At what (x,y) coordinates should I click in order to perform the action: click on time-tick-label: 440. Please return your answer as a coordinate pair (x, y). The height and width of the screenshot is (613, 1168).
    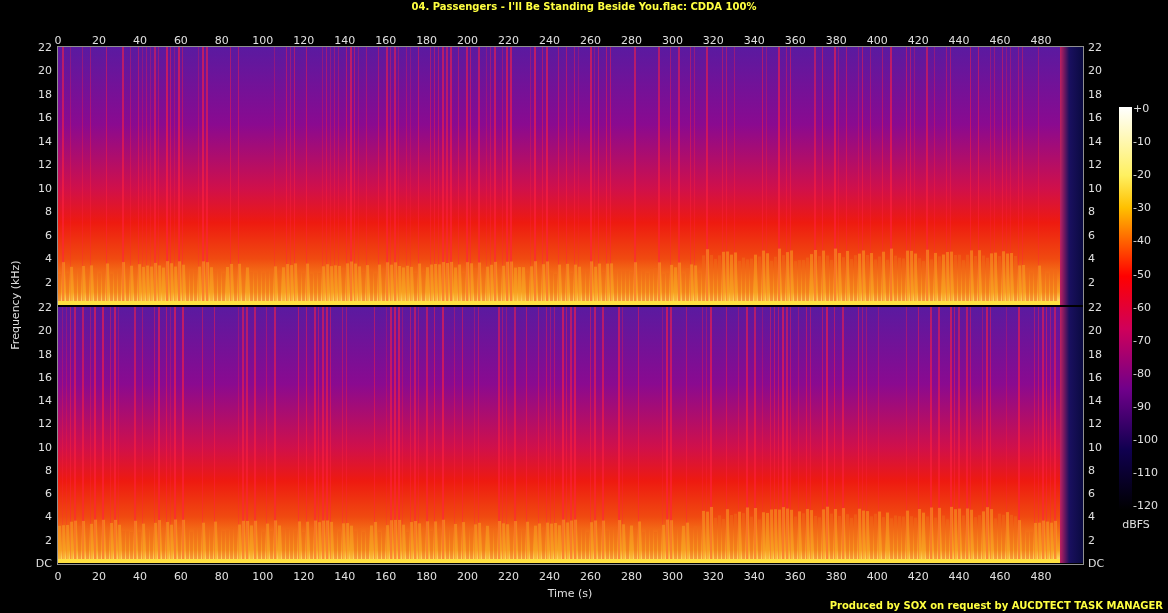
    Looking at the image, I should click on (959, 40).